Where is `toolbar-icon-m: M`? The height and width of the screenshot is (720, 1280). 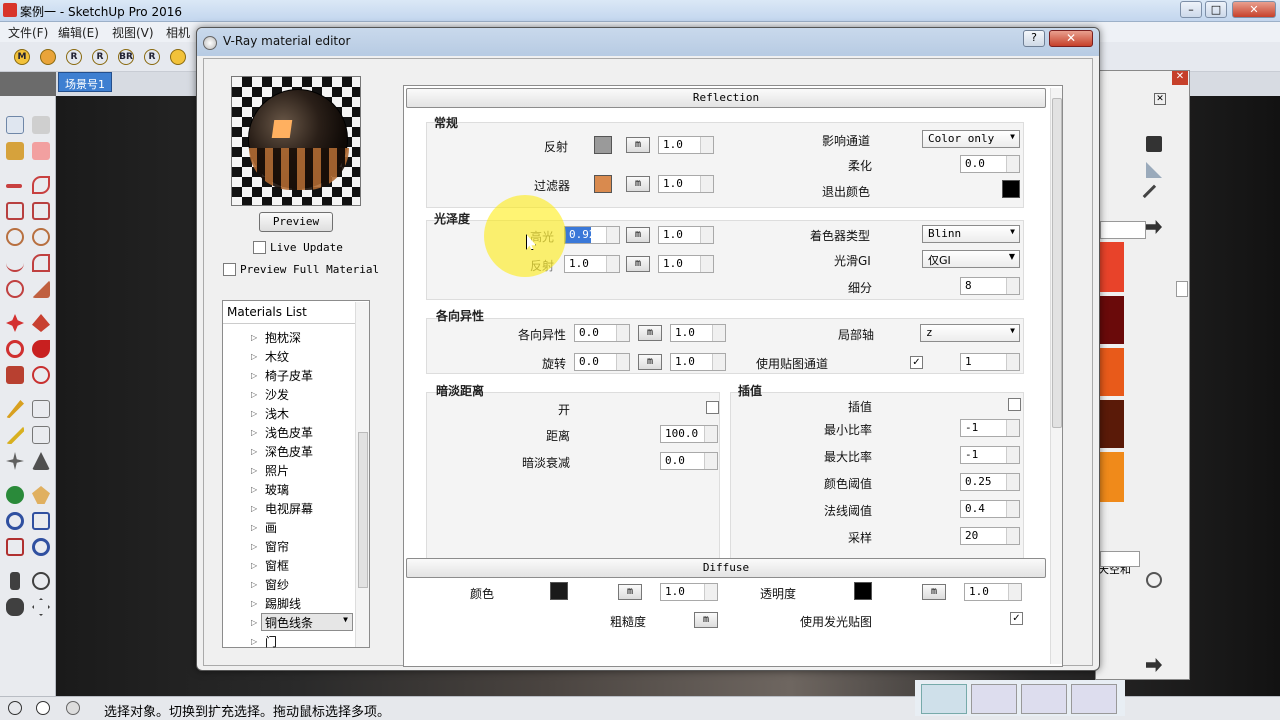 toolbar-icon-m: M is located at coordinates (22, 57).